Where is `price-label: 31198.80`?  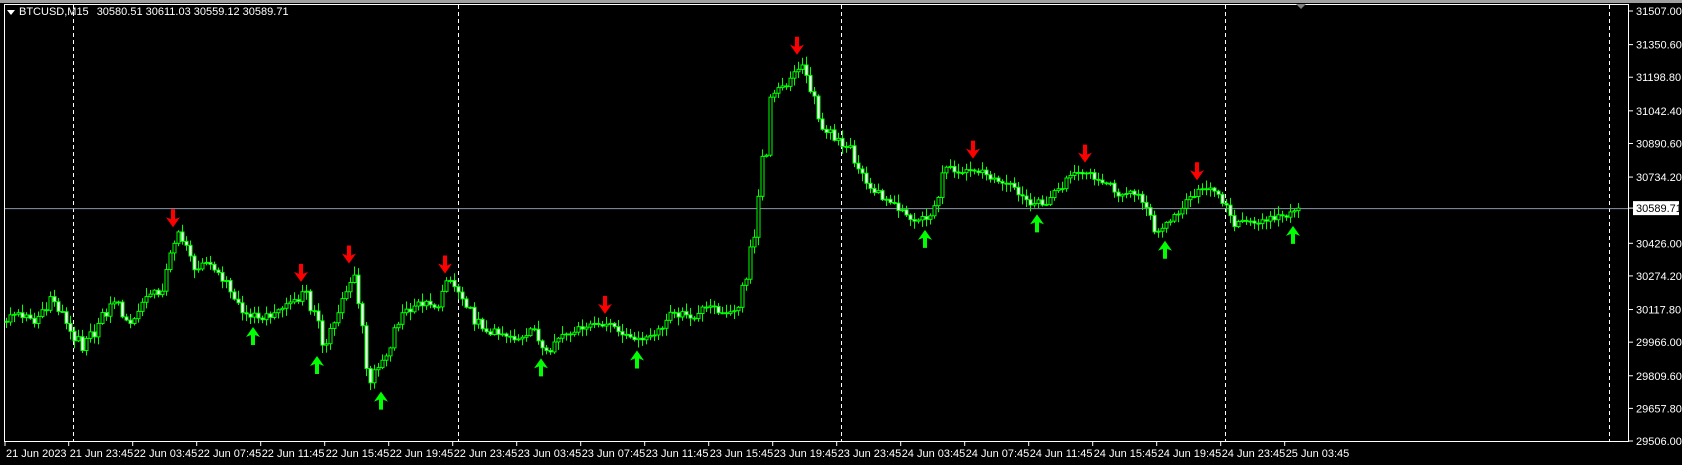 price-label: 31198.80 is located at coordinates (1658, 78).